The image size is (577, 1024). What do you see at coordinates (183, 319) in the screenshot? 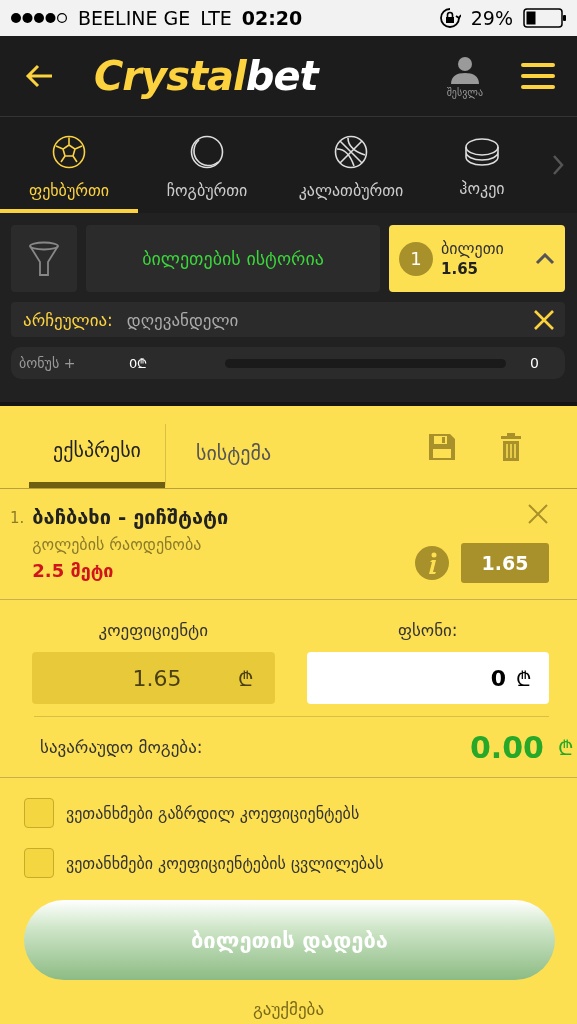
I see `filter-value: დღევანდელი` at bounding box center [183, 319].